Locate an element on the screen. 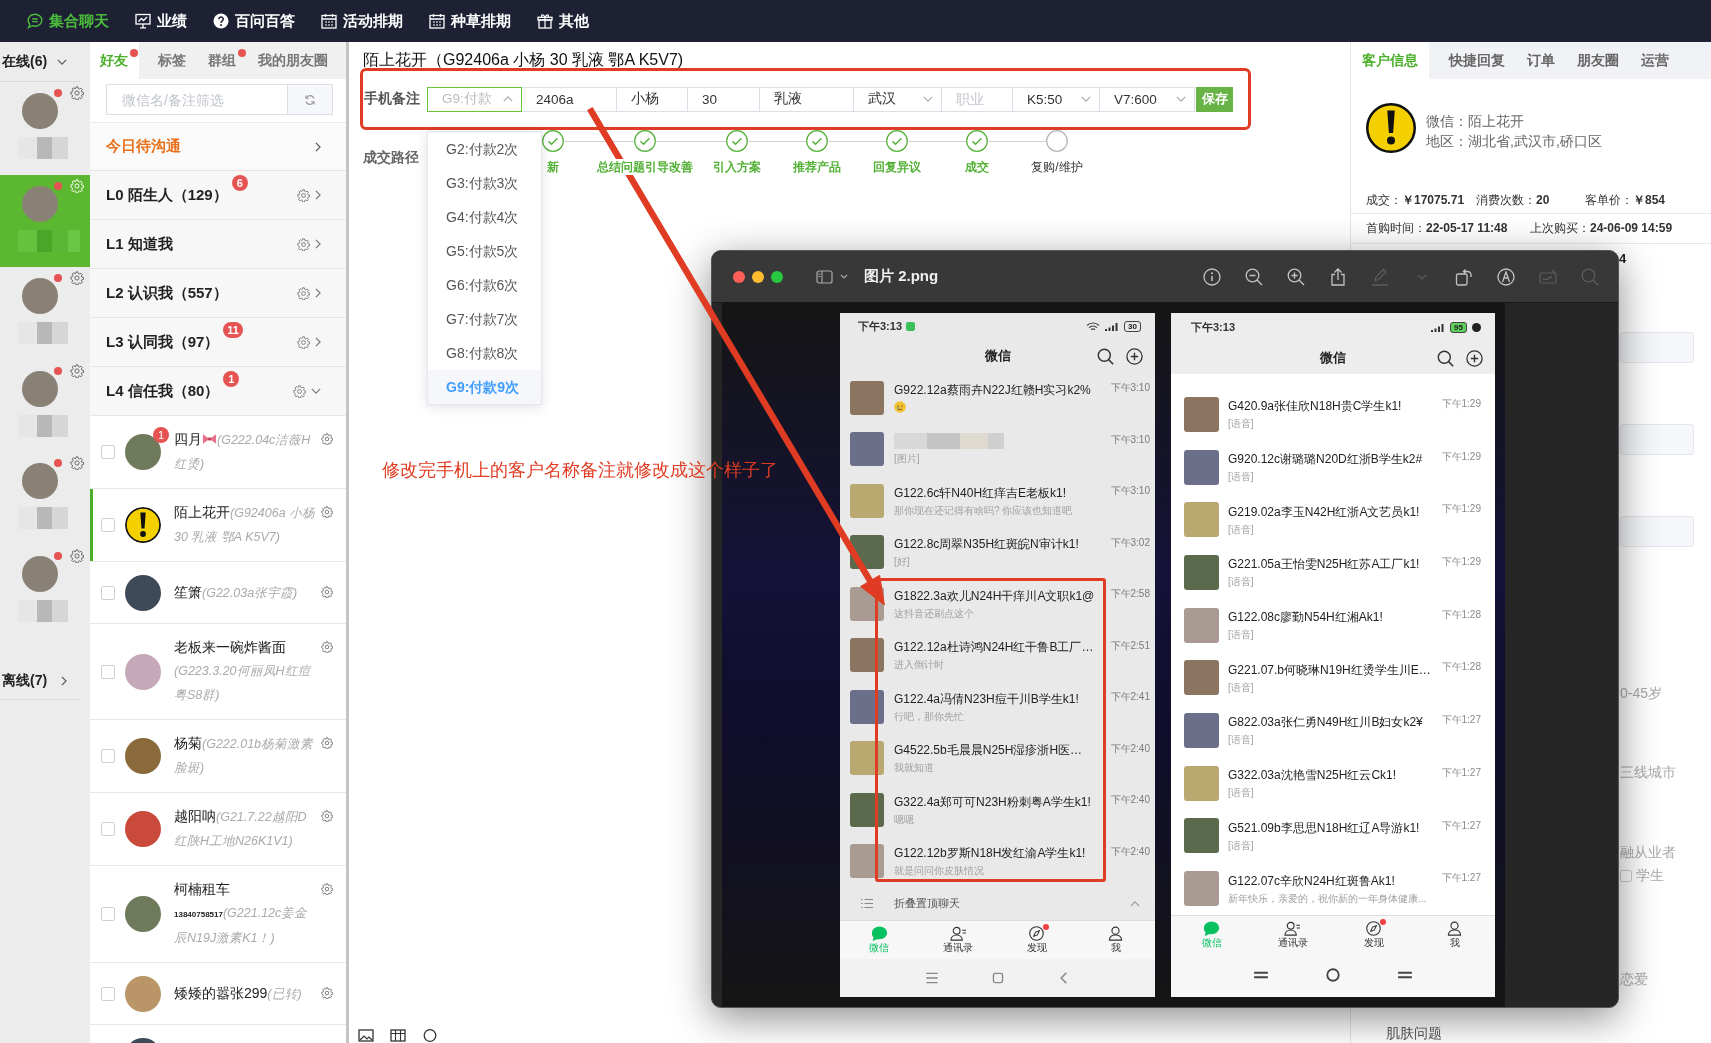 This screenshot has width=1711, height=1043. grid-icon is located at coordinates (398, 1035).